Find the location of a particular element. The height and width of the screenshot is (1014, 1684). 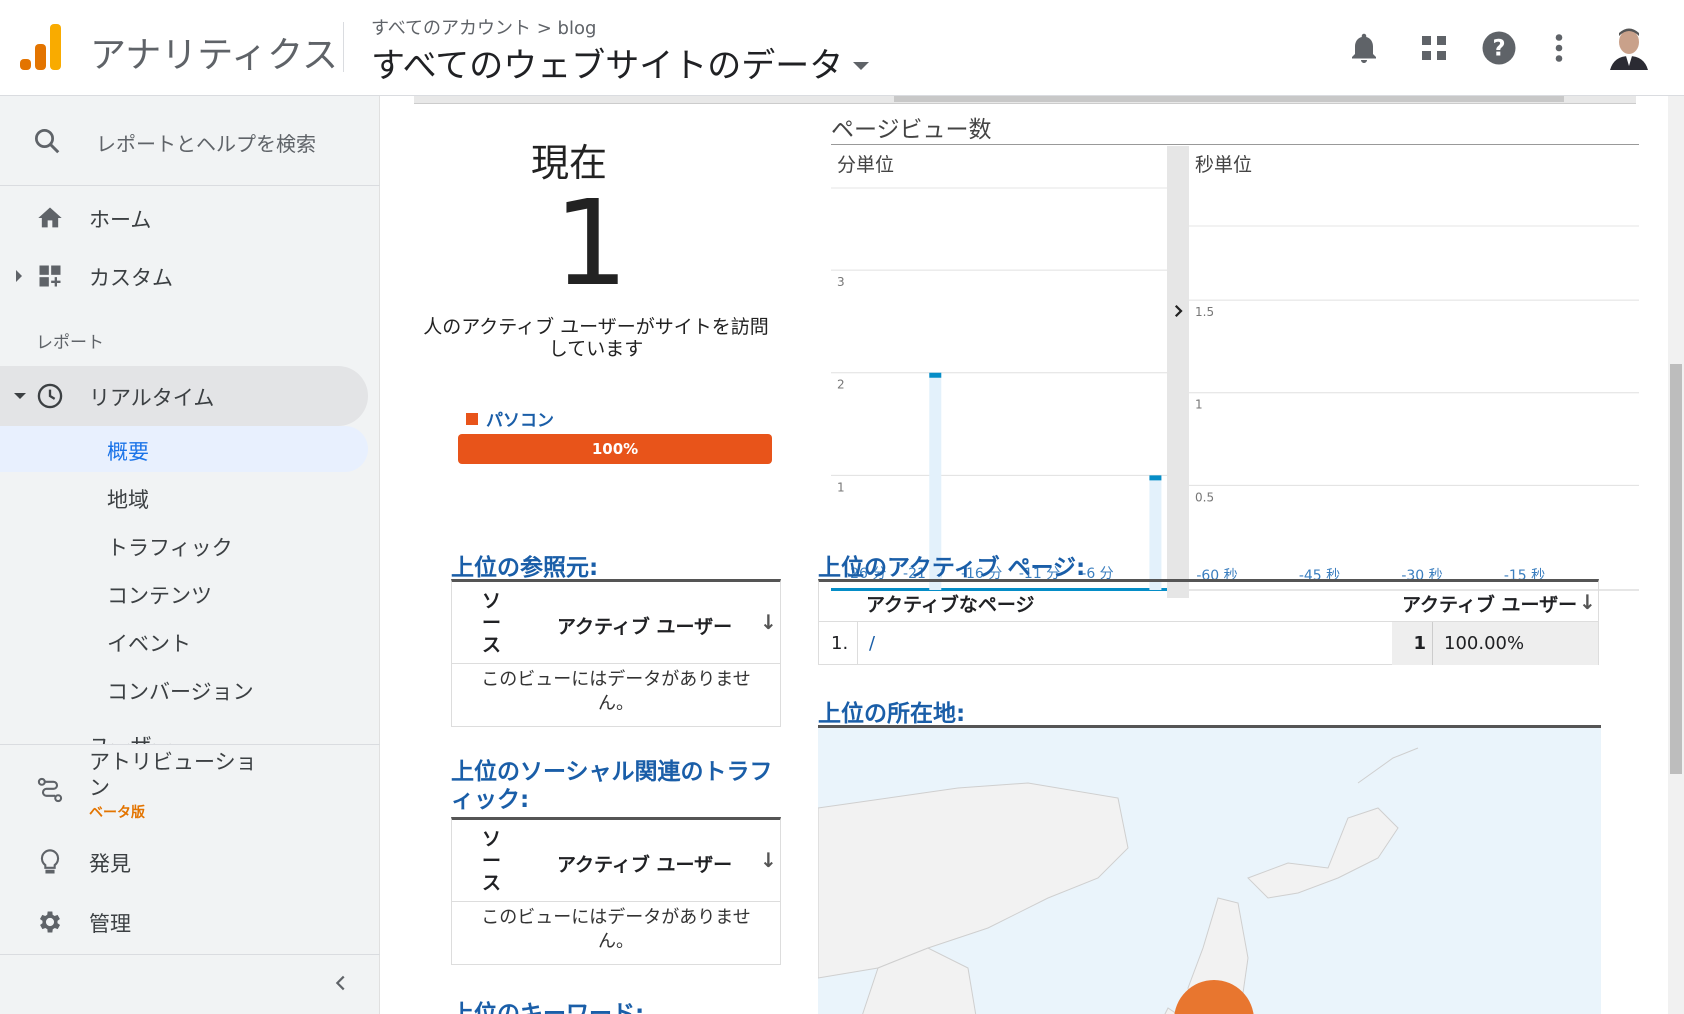

app-name: アナリティクス is located at coordinates (214, 55).